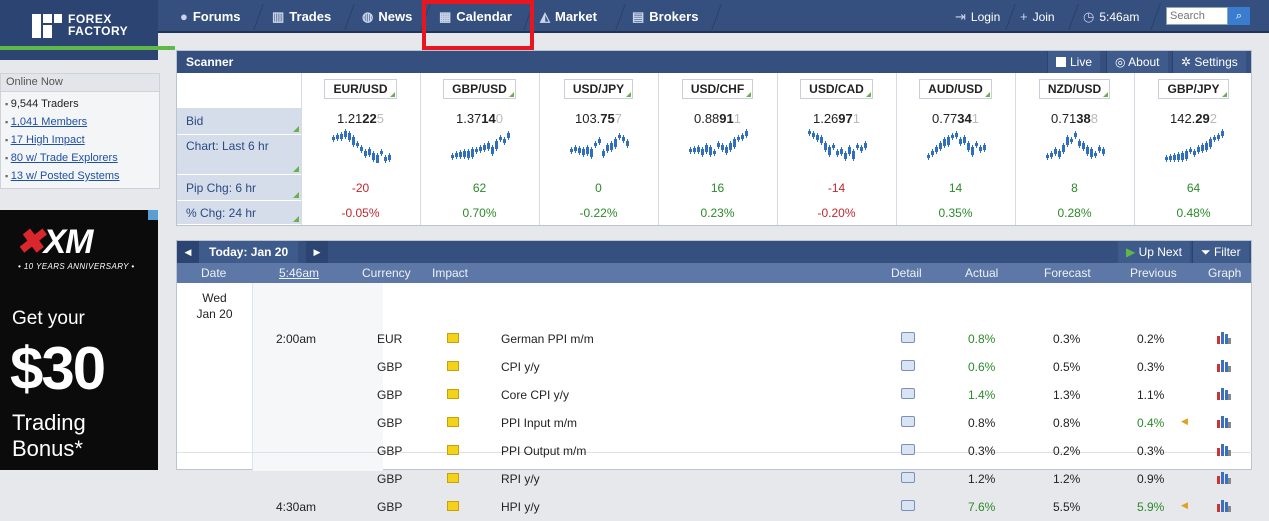 This screenshot has width=1269, height=521. I want to click on event-title: PPI Input m/m, so click(539, 423).